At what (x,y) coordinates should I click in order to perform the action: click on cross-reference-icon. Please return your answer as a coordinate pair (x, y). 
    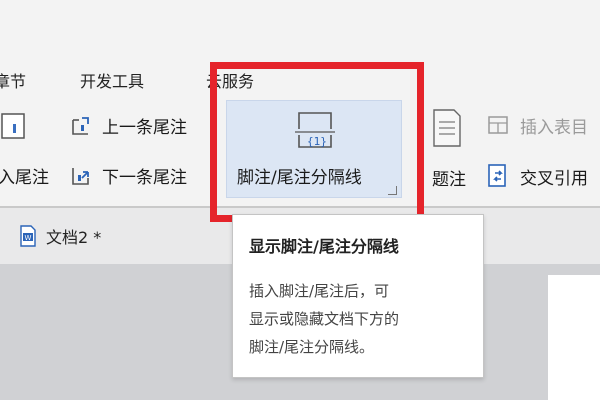
    Looking at the image, I should click on (497, 175).